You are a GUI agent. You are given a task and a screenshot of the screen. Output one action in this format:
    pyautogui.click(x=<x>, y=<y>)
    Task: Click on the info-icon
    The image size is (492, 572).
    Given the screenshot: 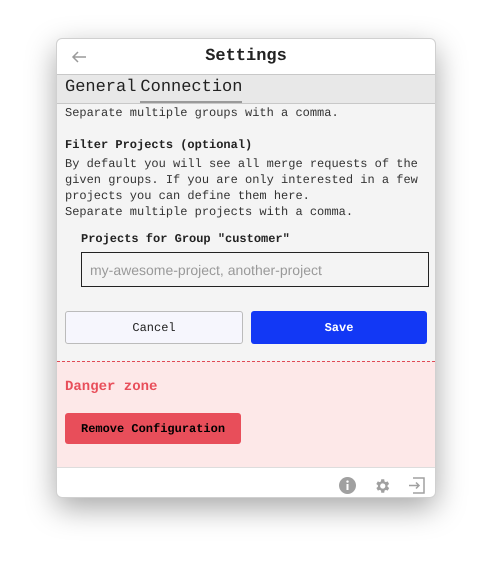 What is the action you would take?
    pyautogui.click(x=347, y=485)
    